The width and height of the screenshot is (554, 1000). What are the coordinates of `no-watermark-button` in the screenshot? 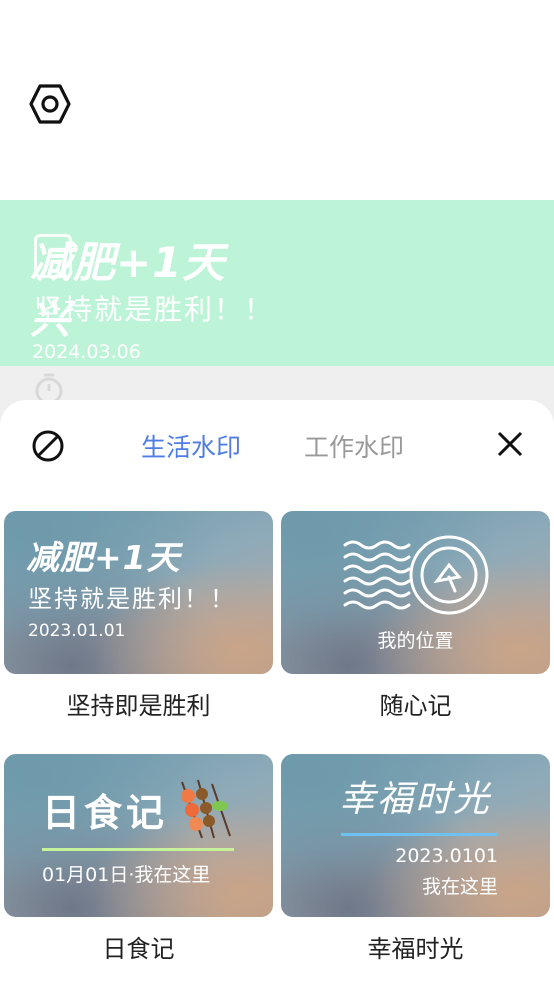 It's located at (48, 446).